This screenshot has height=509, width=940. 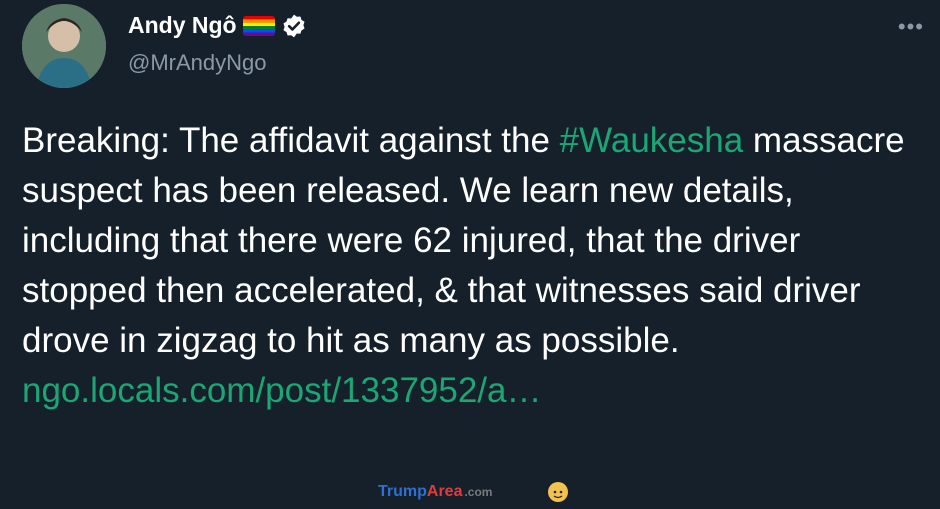 I want to click on watermark-logo-icon, so click(x=558, y=491).